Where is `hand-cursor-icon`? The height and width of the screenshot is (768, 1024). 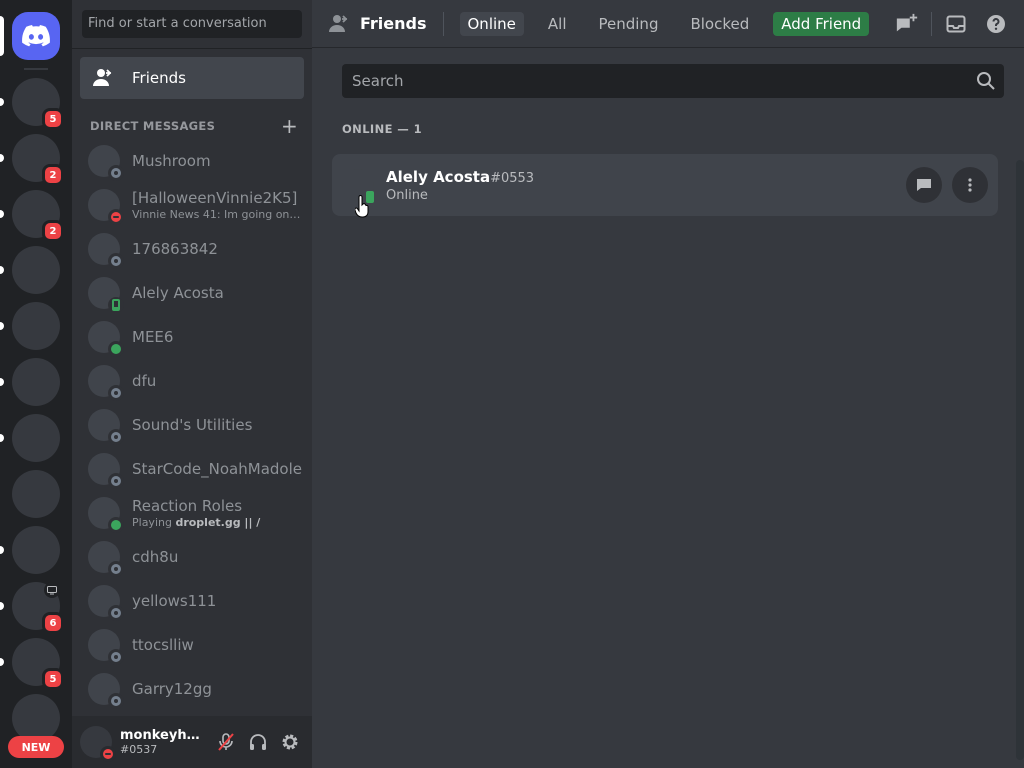 hand-cursor-icon is located at coordinates (361, 209).